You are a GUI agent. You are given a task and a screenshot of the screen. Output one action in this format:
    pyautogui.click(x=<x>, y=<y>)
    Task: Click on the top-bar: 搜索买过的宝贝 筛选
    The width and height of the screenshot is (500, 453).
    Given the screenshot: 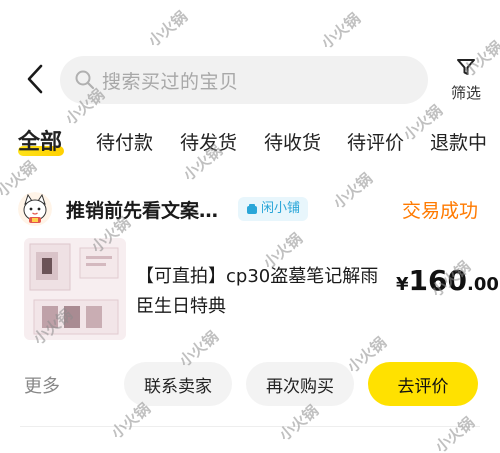 What is the action you would take?
    pyautogui.click(x=250, y=80)
    